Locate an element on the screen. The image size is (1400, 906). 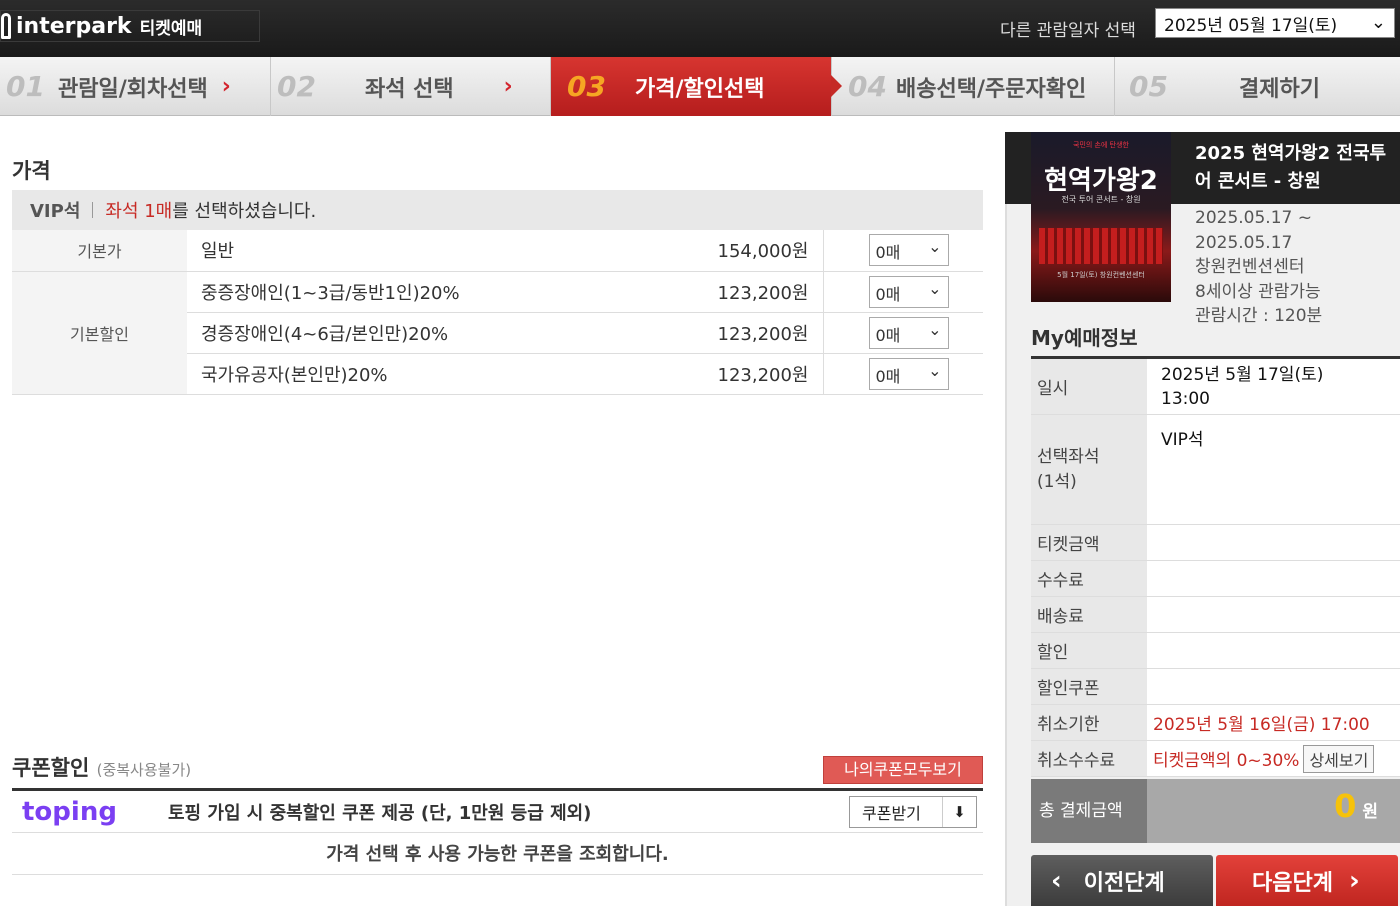
step-number: 05 is located at coordinates (1148, 86).